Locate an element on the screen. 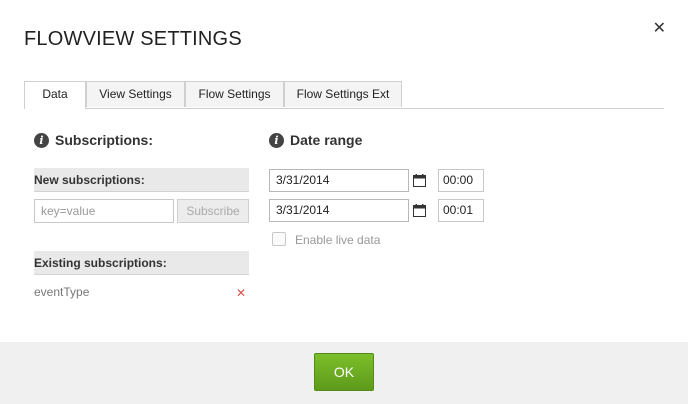 This screenshot has width=688, height=404. close-icon: ✕ is located at coordinates (659, 29).